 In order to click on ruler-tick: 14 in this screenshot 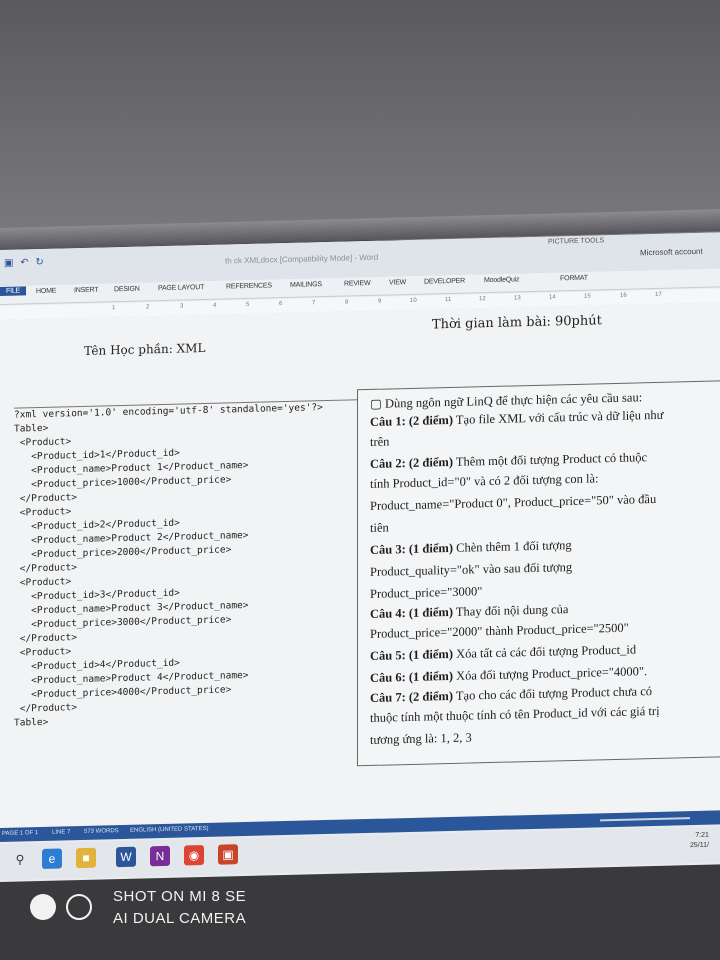, I will do `click(552, 297)`.